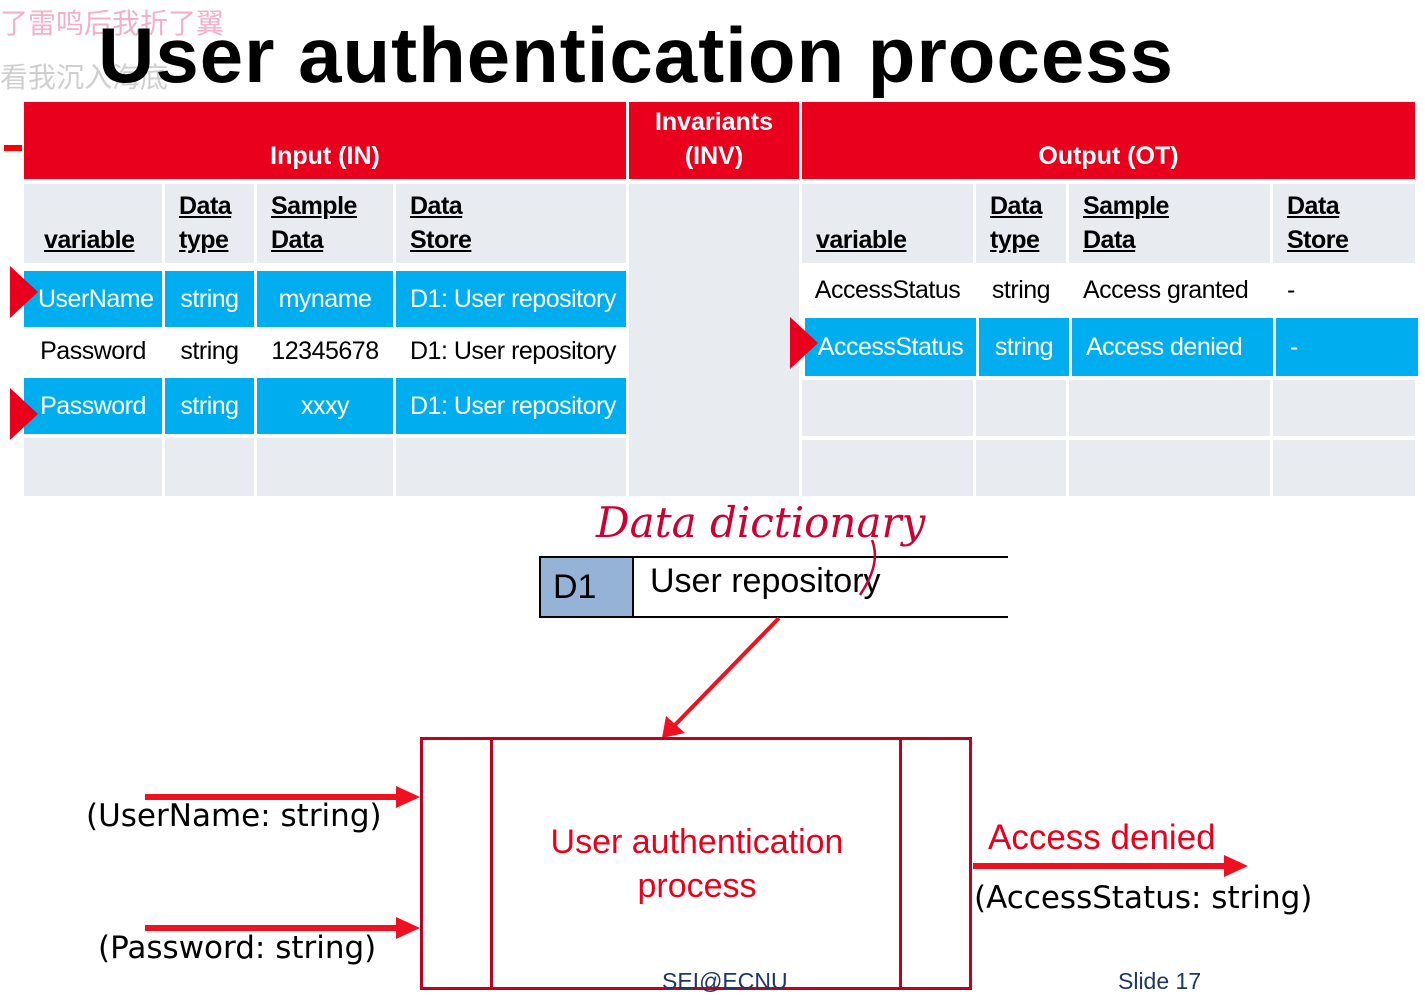 The image size is (1425, 1005). What do you see at coordinates (1160, 981) in the screenshot?
I see `slide-number: Slide 17` at bounding box center [1160, 981].